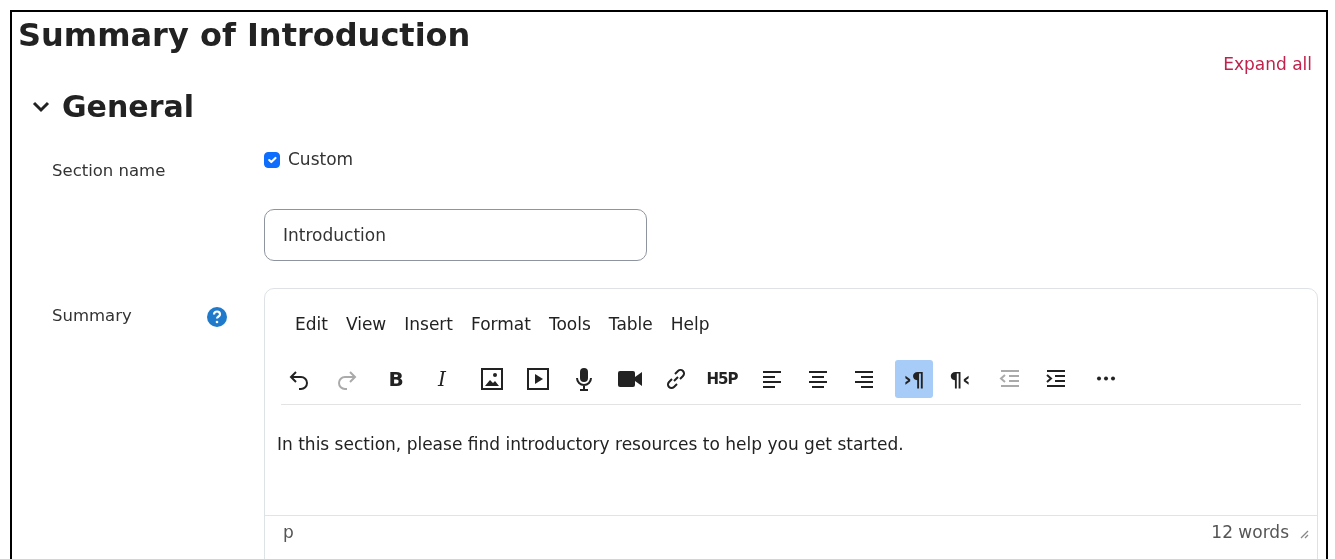  I want to click on word-count: 12 words, so click(1250, 532).